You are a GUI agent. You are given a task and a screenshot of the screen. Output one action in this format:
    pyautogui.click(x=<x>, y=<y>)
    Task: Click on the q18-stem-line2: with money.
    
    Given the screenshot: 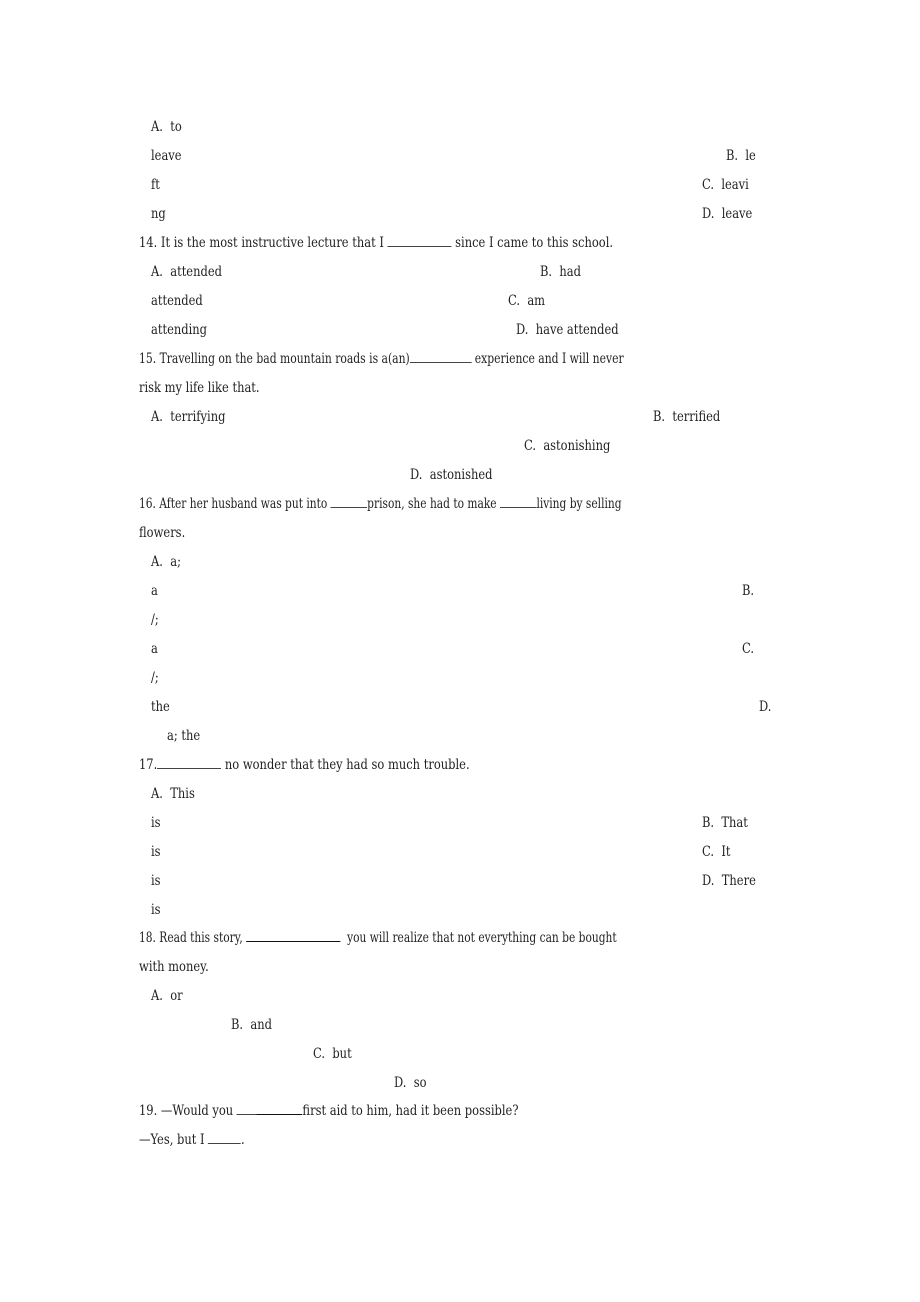 What is the action you would take?
    pyautogui.click(x=174, y=967)
    